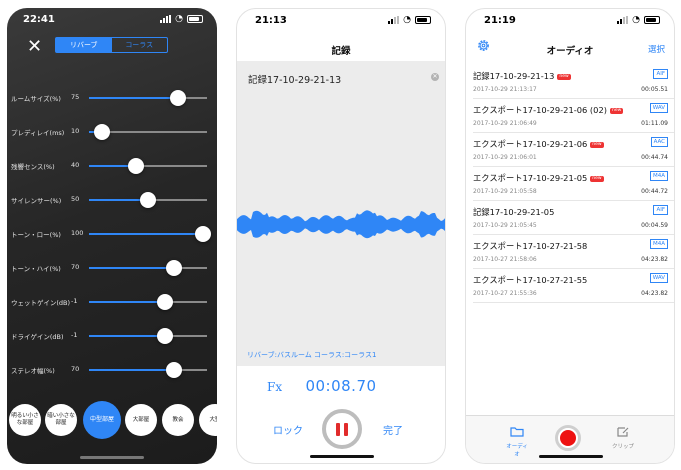 The image size is (681, 470). Describe the element at coordinates (505, 259) in the screenshot. I see `recording-date: 2017-10-27 21:58:06` at that location.